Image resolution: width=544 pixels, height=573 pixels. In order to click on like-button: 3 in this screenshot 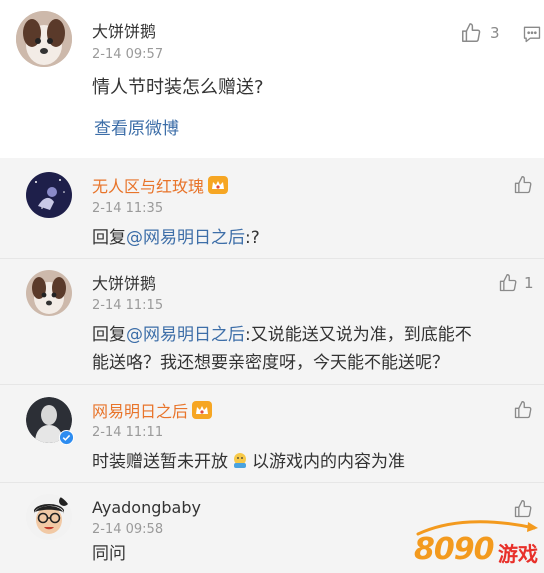, I will do `click(480, 33)`.